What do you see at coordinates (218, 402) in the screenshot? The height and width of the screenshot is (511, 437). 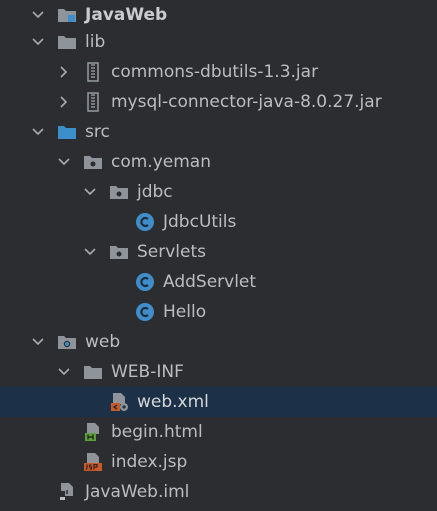 I see `tree-item-web-xml: web.xml` at bounding box center [218, 402].